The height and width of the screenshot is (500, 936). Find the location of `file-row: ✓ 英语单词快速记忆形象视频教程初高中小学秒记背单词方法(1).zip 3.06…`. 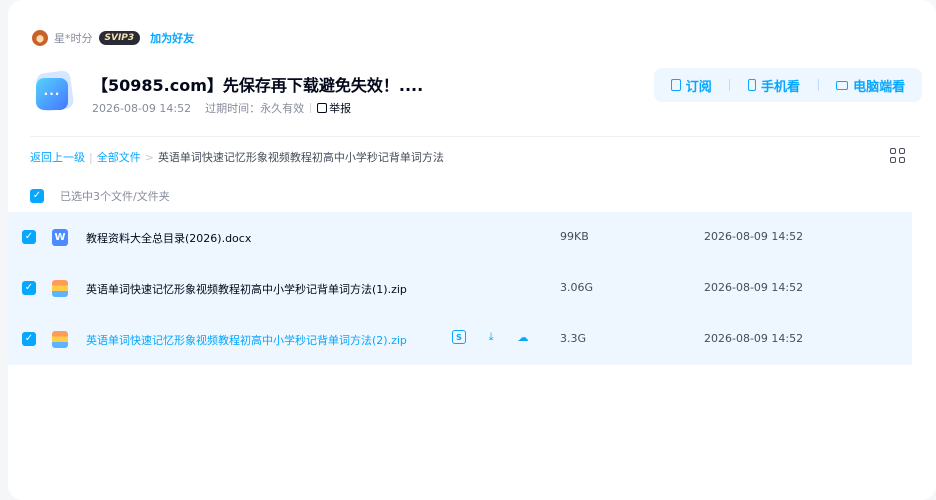

file-row: ✓ 英语单词快速记忆形象视频教程初高中小学秒记背单词方法(1).zip 3.06… is located at coordinates (460, 288).